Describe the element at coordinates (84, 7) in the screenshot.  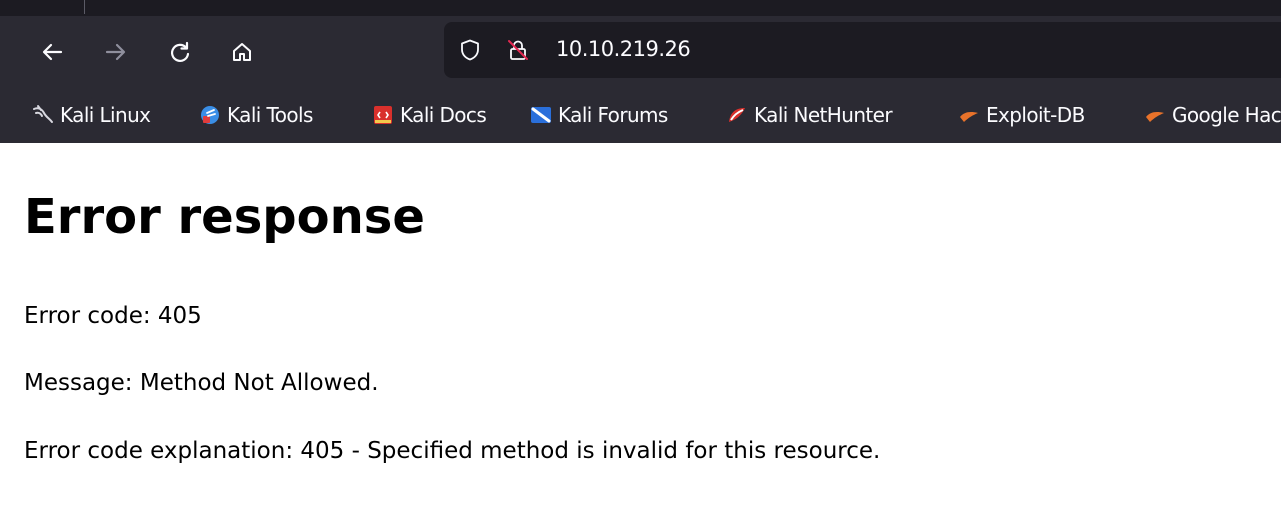
I see `tab-separator` at that location.